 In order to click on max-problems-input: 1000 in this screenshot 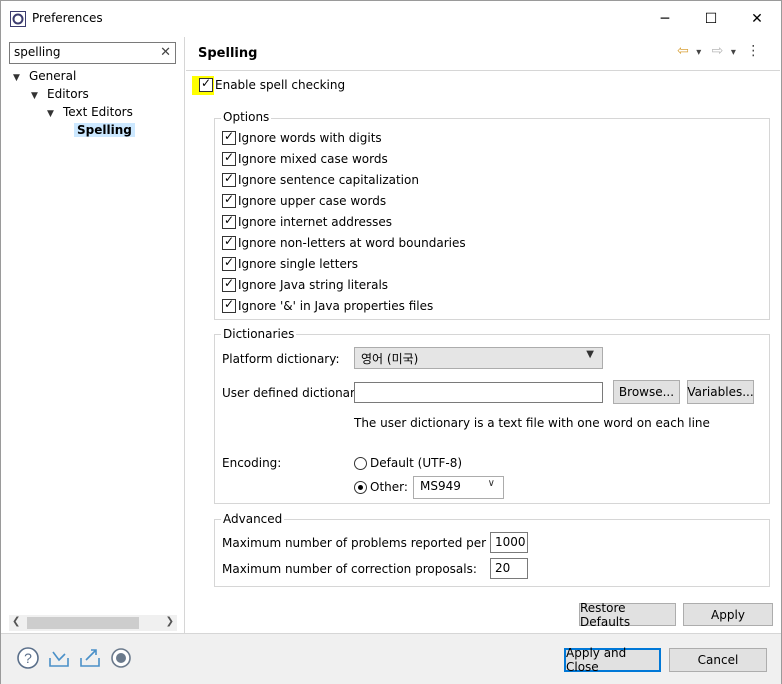, I will do `click(509, 542)`.